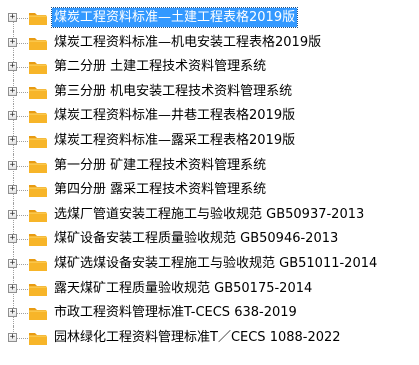 The width and height of the screenshot is (419, 365). I want to click on tree-item: + 第四分册 露采工程技术资料管理系统, so click(209, 190).